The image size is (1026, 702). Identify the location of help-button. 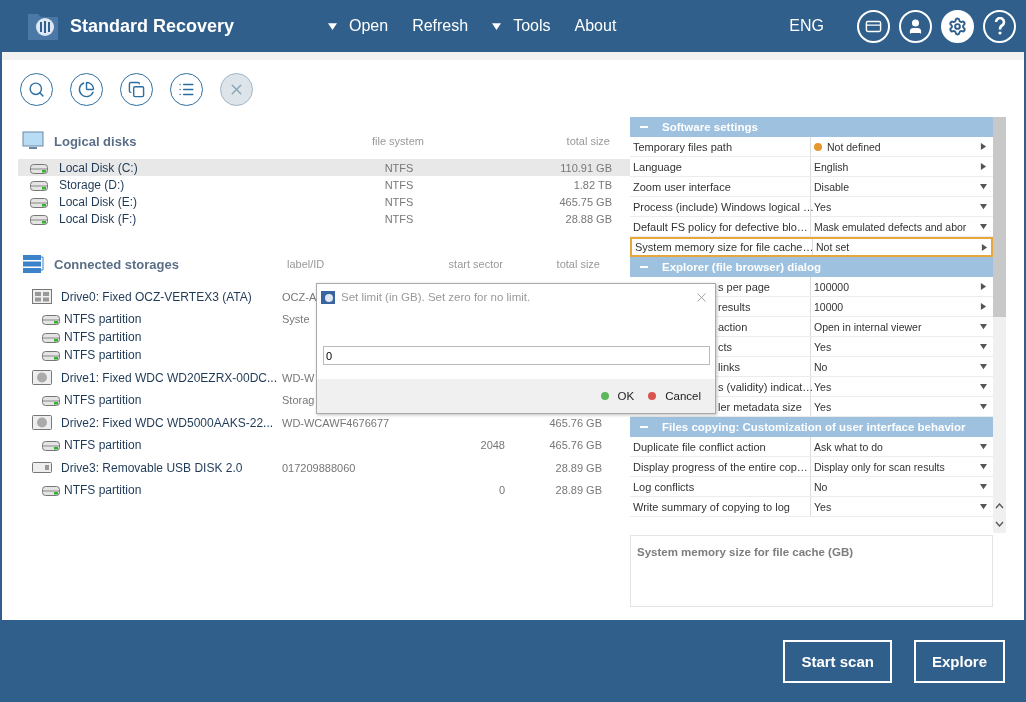
(999, 26).